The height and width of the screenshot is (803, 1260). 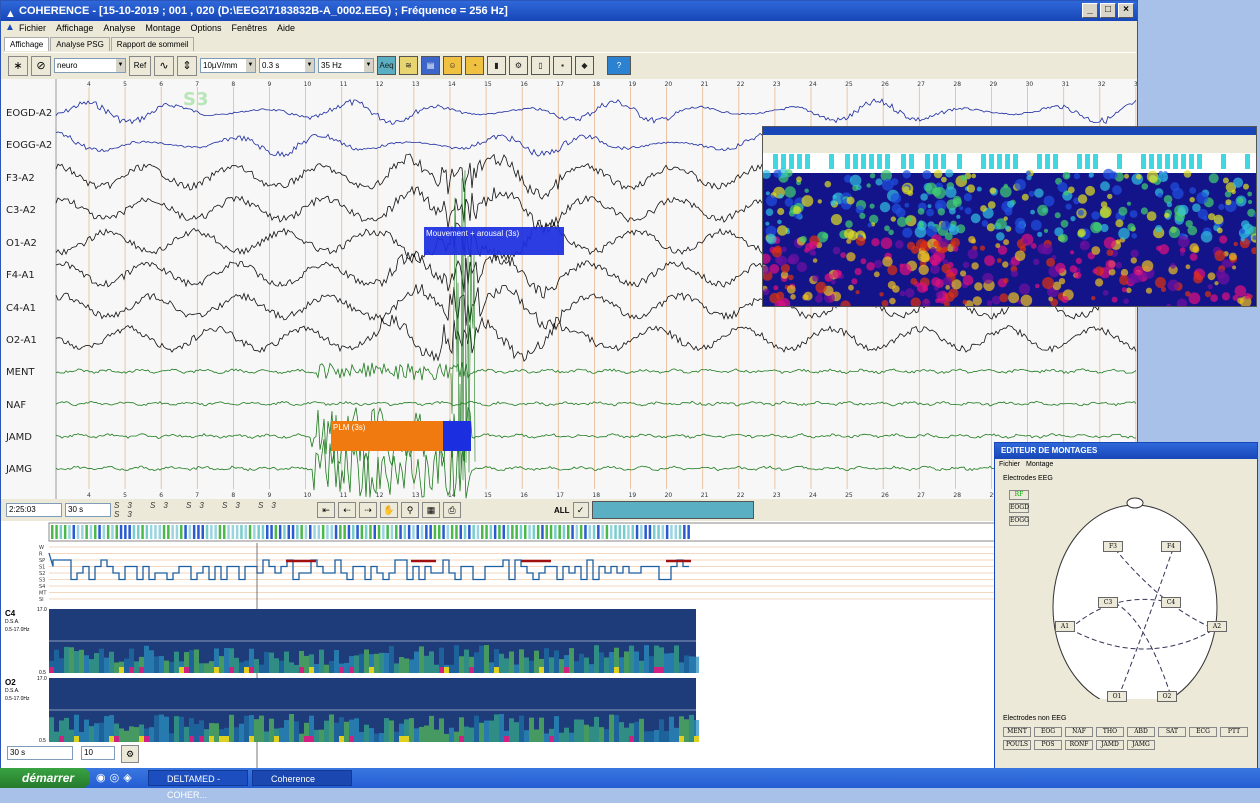 What do you see at coordinates (430, 65) in the screenshot?
I see `layout-icon: ▤` at bounding box center [430, 65].